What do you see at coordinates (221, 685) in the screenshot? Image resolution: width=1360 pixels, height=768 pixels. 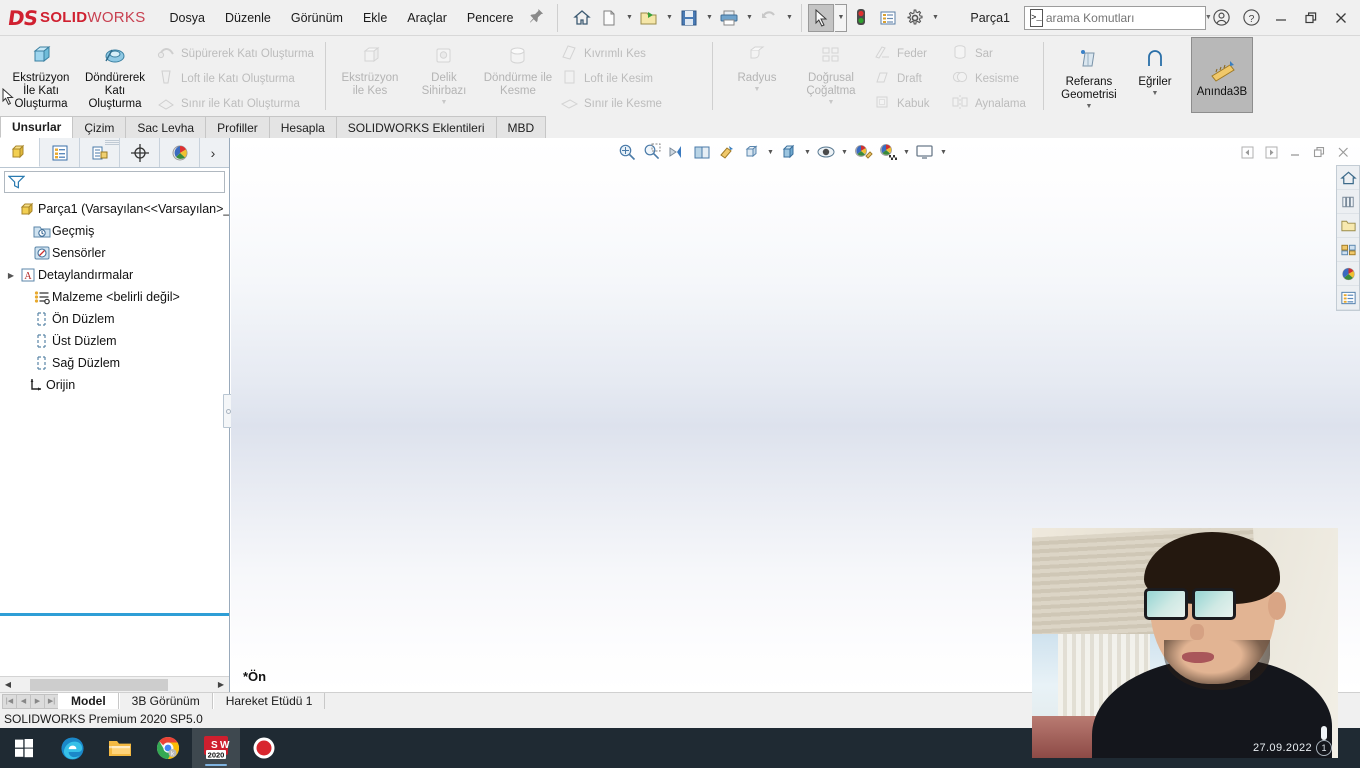 I see `scroll-right-icon: ▶` at bounding box center [221, 685].